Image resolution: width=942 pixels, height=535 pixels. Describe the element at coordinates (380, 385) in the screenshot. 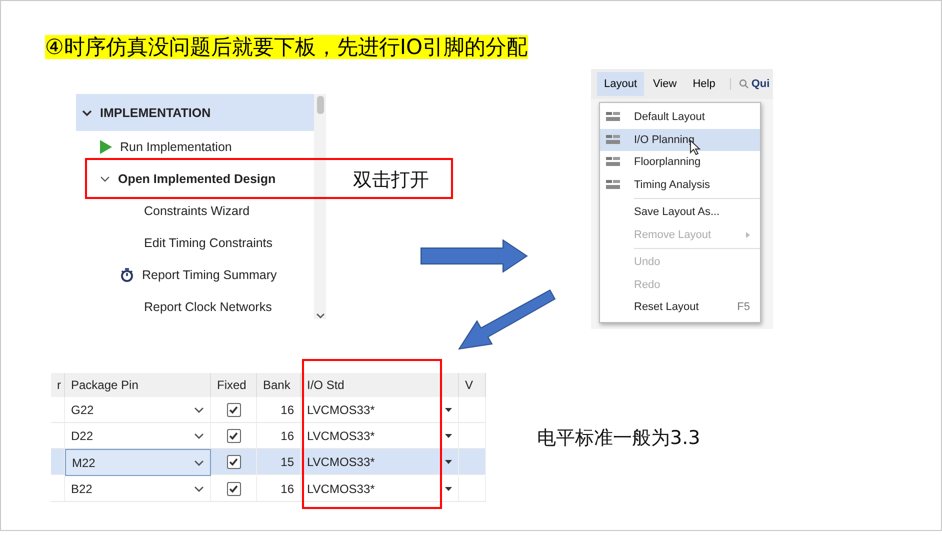

I see `column-header: I/O Std` at that location.